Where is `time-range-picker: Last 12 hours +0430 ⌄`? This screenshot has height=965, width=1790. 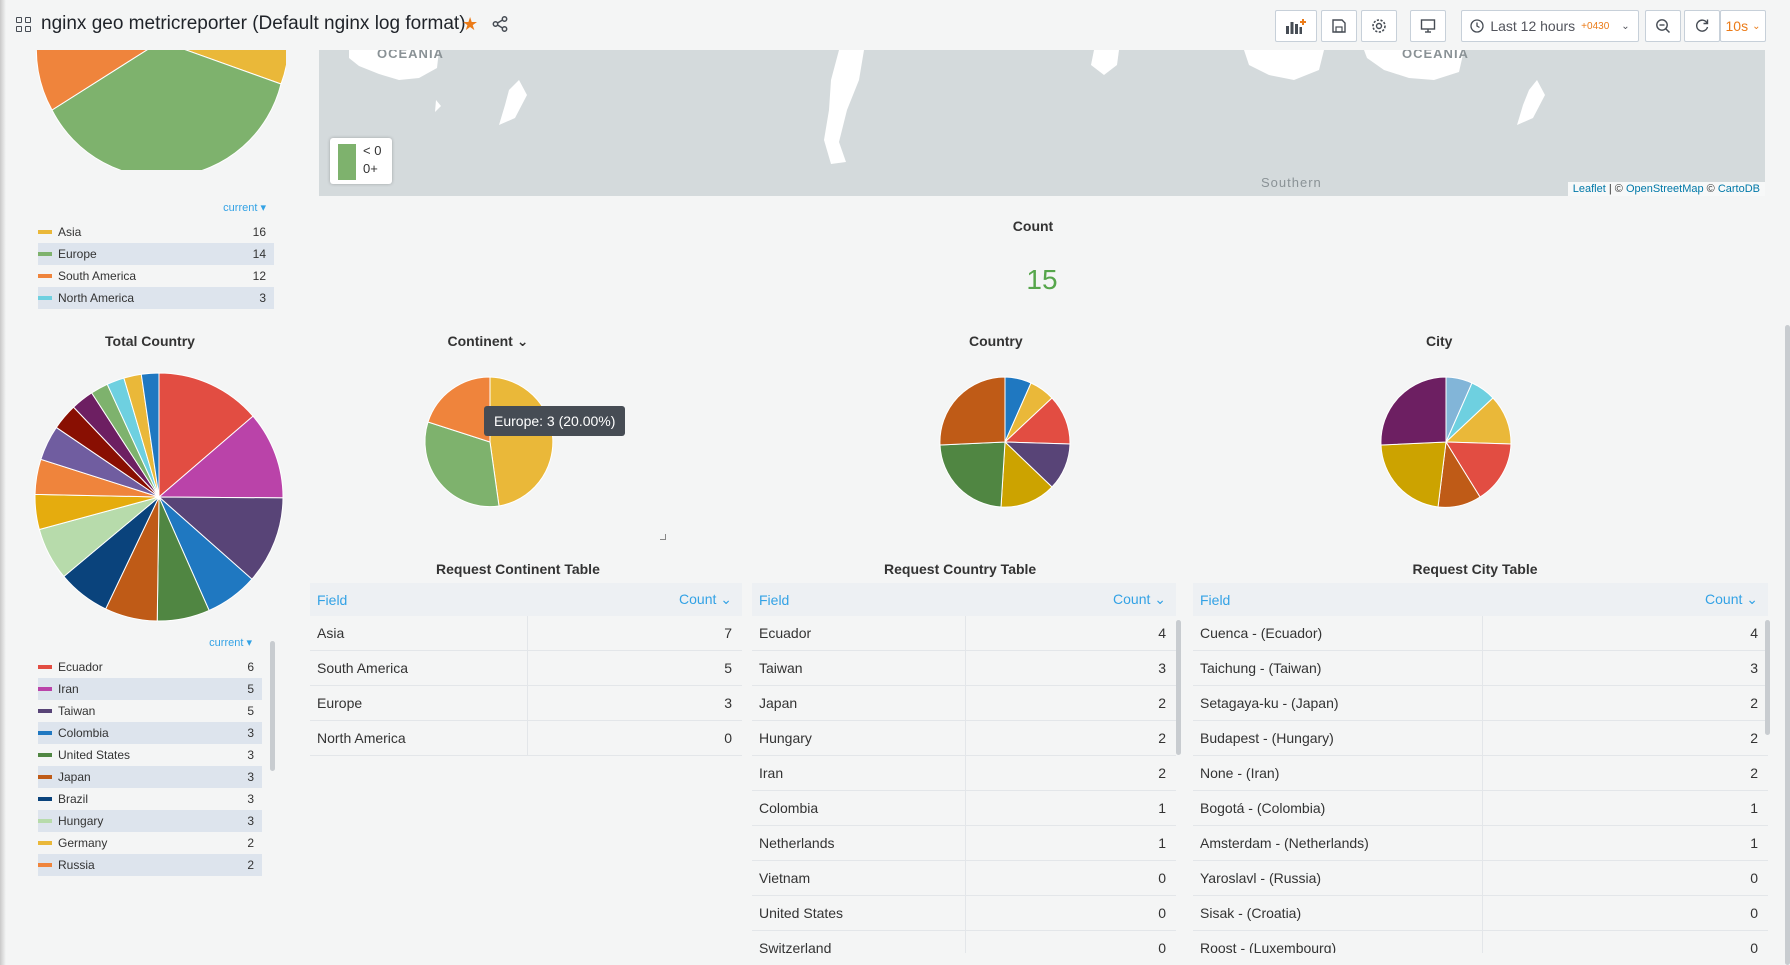
time-range-picker: Last 12 hours +0430 ⌄ is located at coordinates (1550, 26).